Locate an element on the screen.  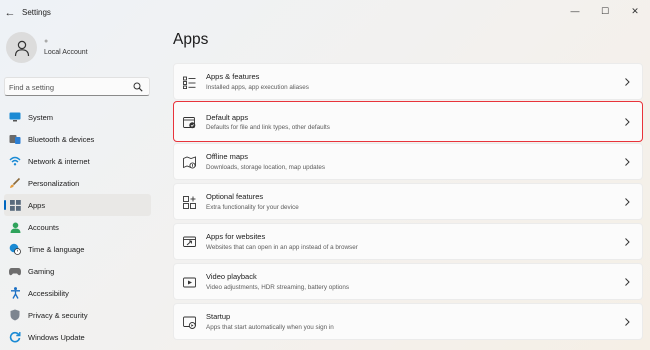
wifi-icon is located at coordinates (15, 161).